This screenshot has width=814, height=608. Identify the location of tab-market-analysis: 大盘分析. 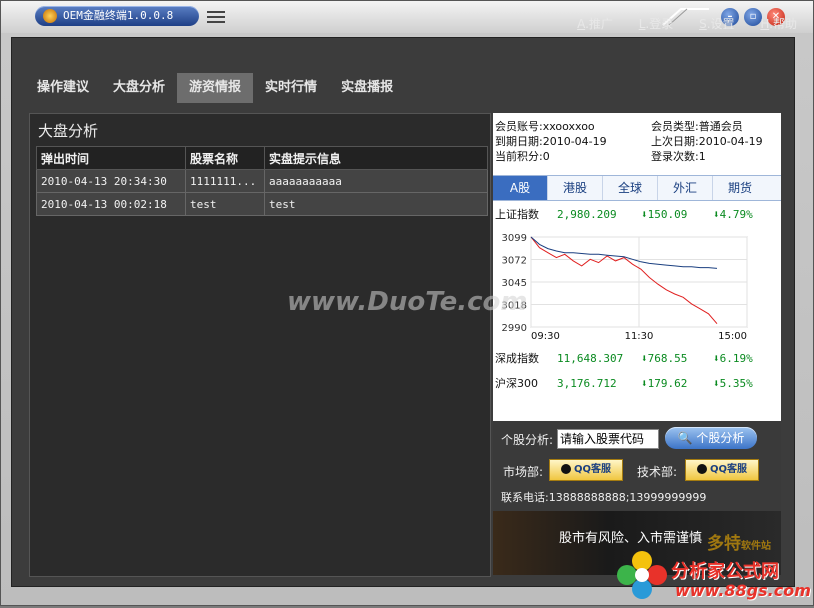
(139, 88).